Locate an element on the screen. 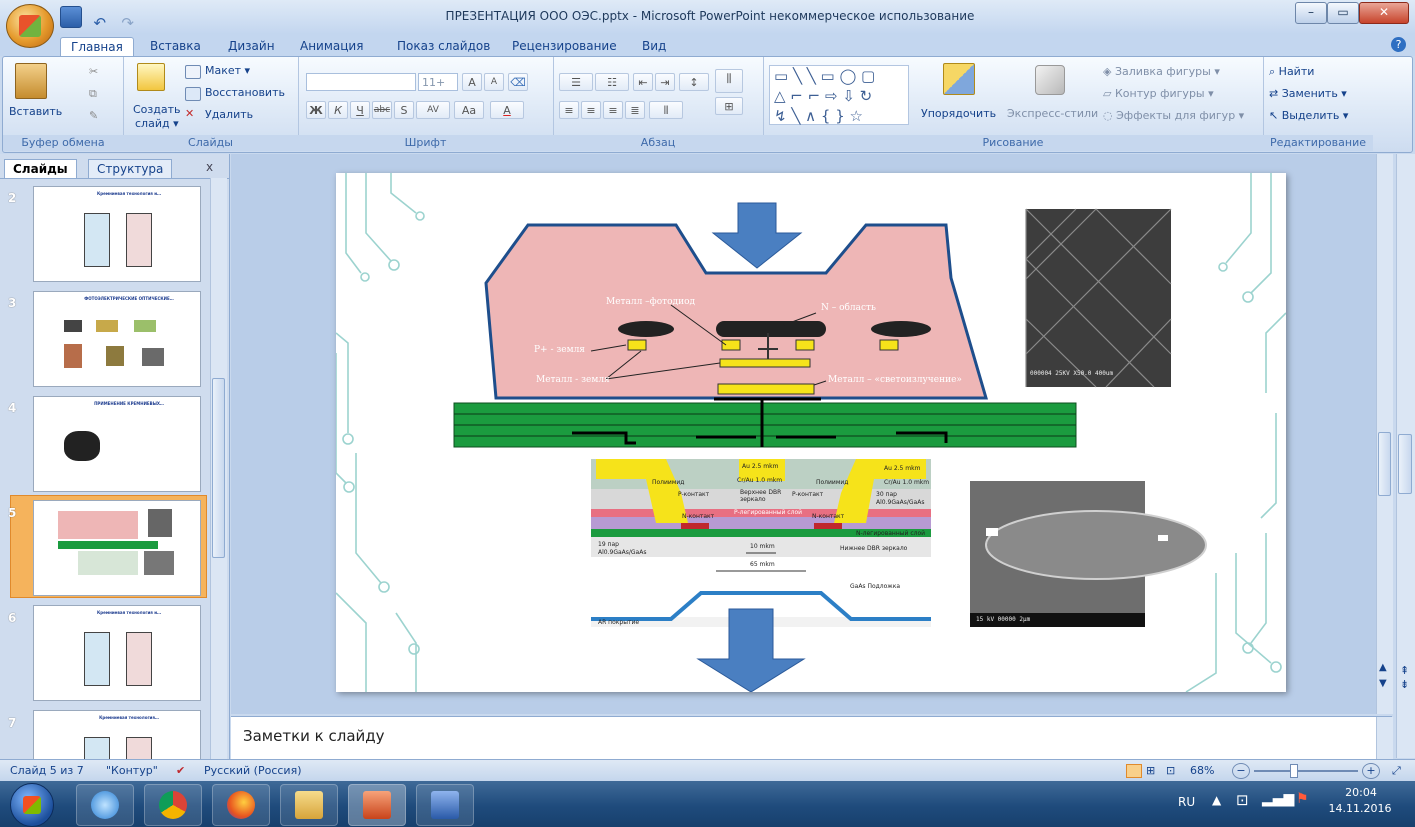 Image resolution: width=1415 pixels, height=827 pixels. clock-time: 20:04 is located at coordinates (1361, 792).